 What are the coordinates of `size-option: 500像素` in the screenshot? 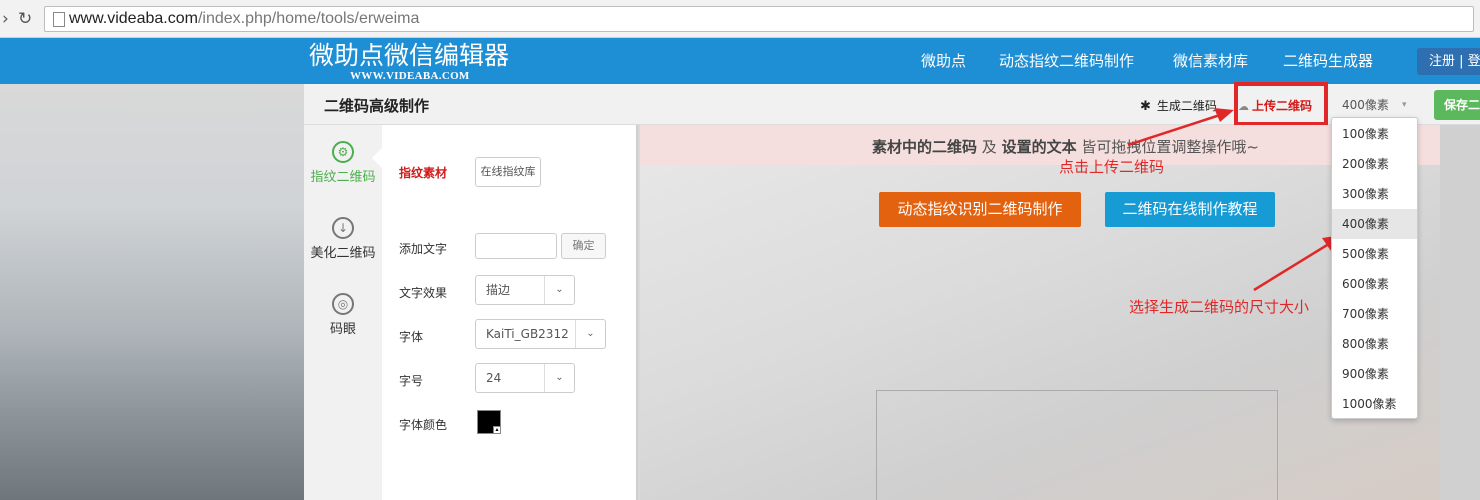 It's located at (1374, 254).